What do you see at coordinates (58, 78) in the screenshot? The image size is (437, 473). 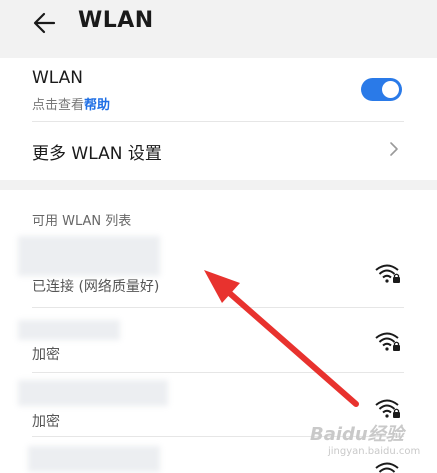 I see `wlan-toggle-label: WLAN` at bounding box center [58, 78].